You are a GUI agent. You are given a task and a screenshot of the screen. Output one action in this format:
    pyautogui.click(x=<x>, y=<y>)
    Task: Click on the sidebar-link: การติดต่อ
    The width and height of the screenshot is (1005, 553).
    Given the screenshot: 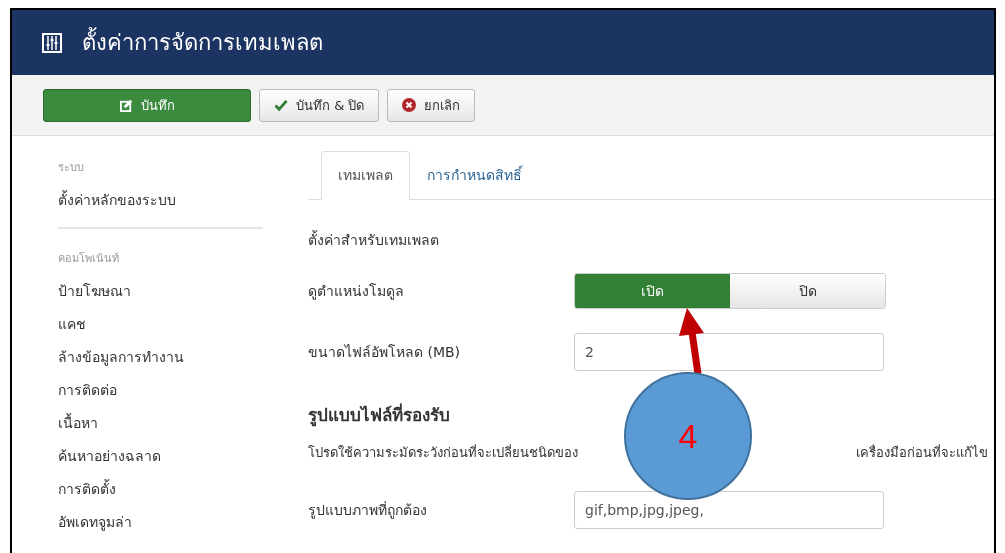 What is the action you would take?
    pyautogui.click(x=160, y=390)
    